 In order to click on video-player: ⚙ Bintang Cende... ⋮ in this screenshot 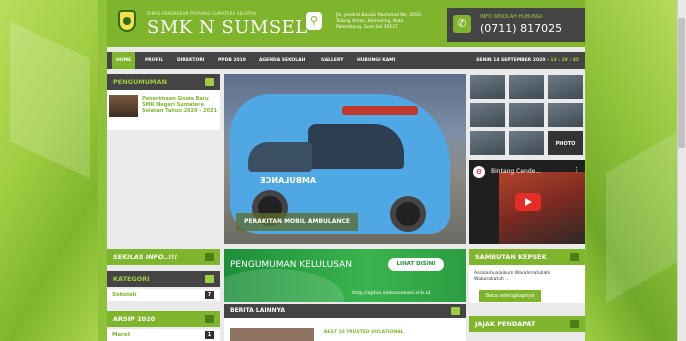, I will do `click(527, 202)`.